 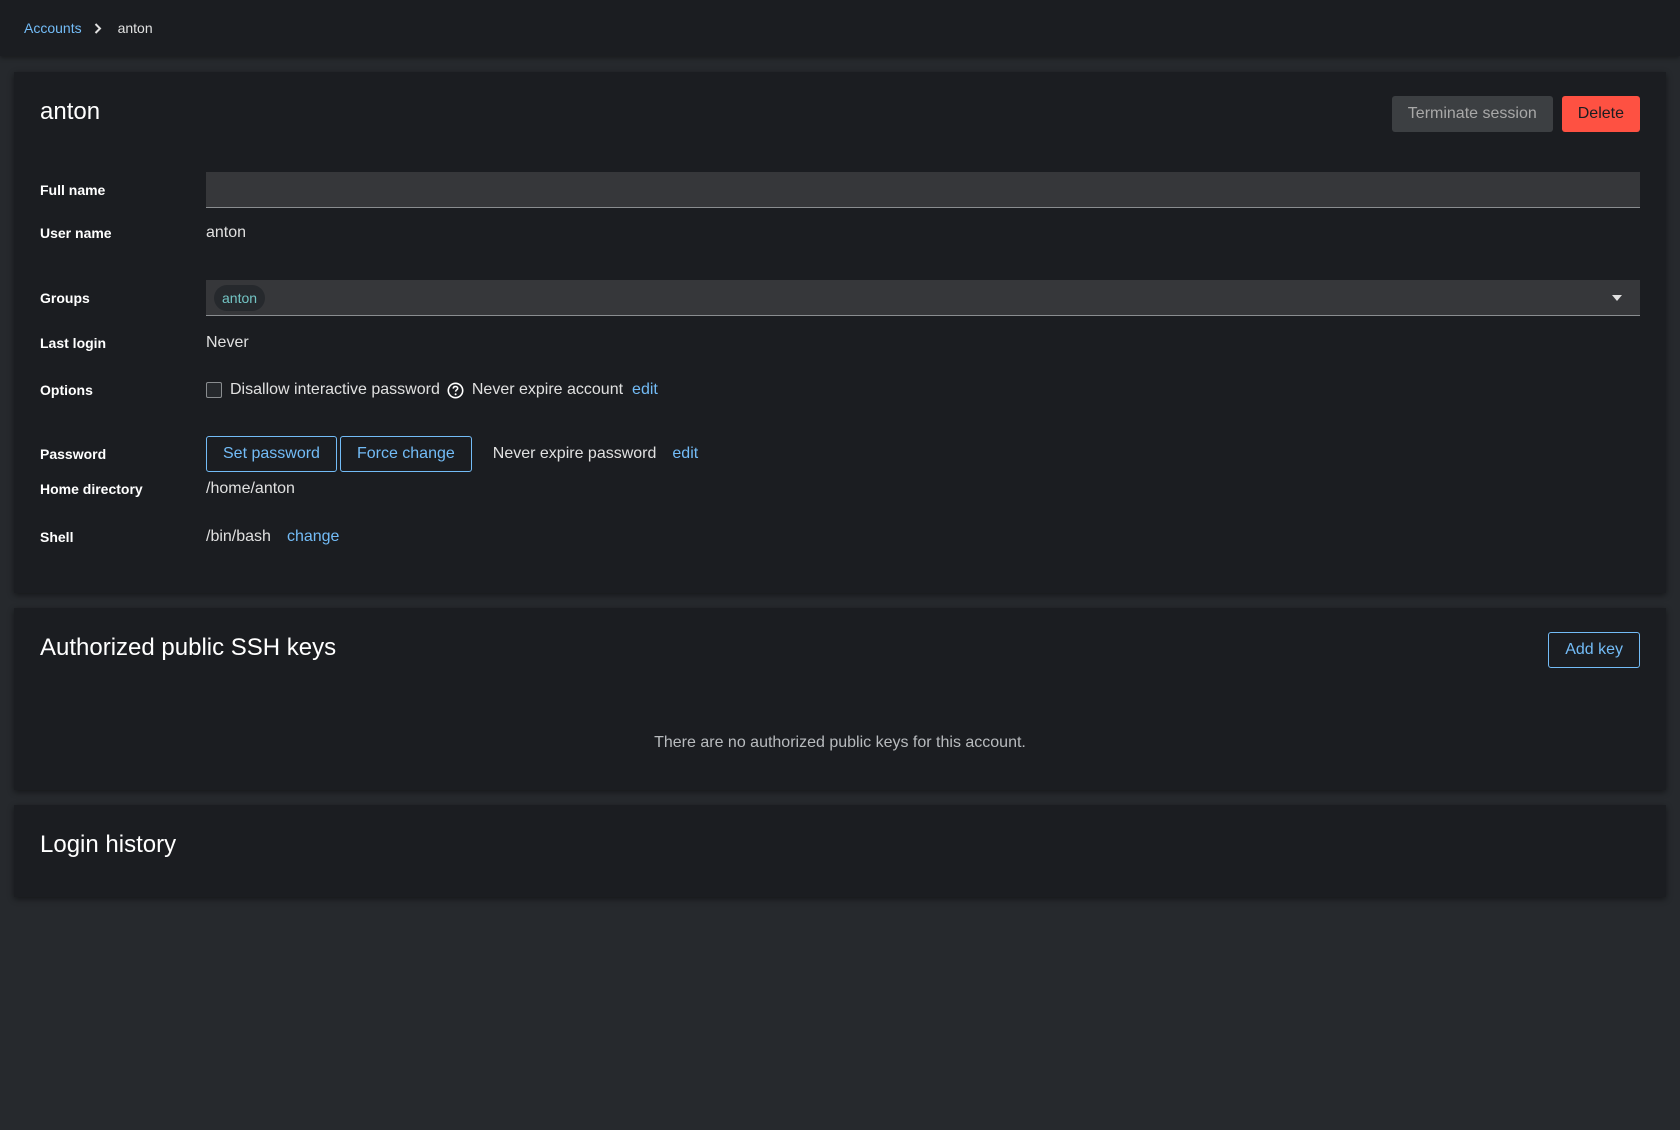 I want to click on user-name-label: User name, so click(x=76, y=233).